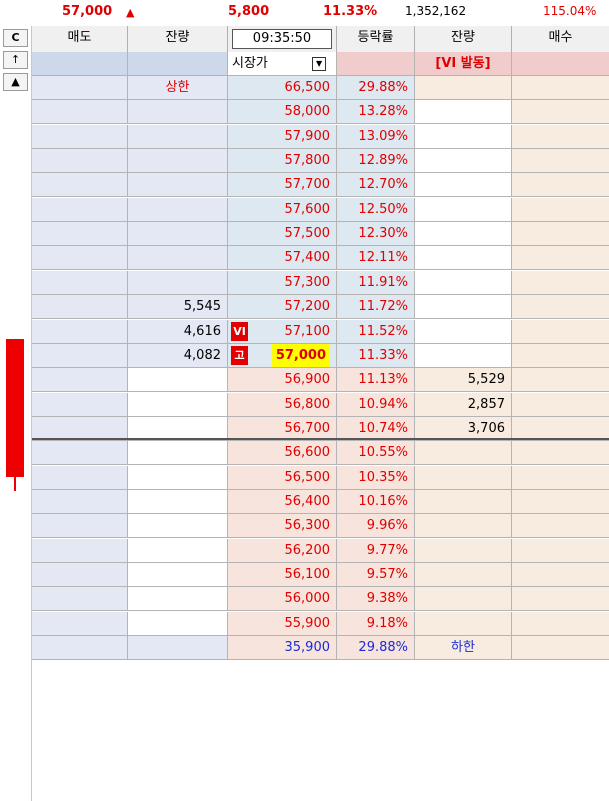 Image resolution: width=609 pixels, height=801 pixels. What do you see at coordinates (282, 88) in the screenshot?
I see `price-cell: 66,500` at bounding box center [282, 88].